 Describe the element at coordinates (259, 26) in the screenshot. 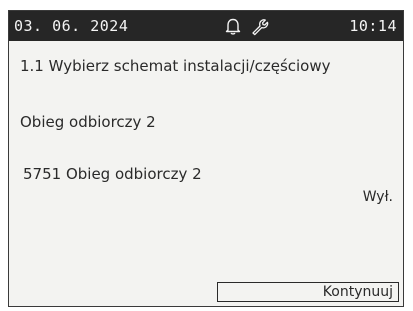

I see `wrench-icon` at that location.